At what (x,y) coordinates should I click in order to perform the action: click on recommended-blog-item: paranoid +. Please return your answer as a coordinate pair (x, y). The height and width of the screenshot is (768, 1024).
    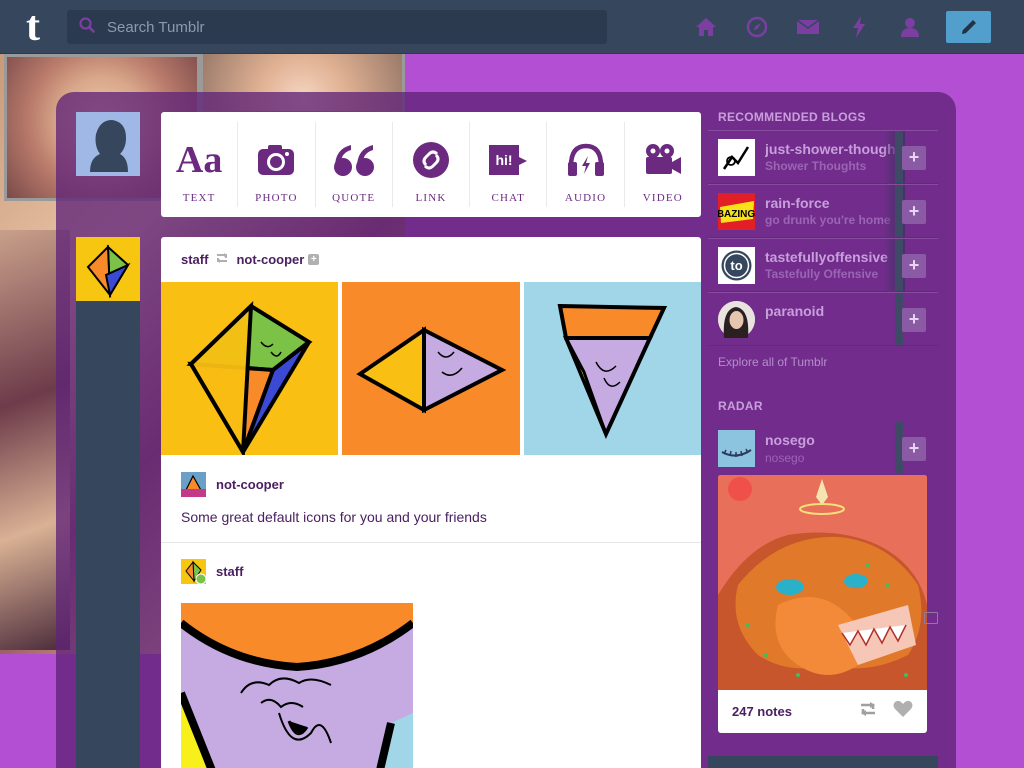
    Looking at the image, I should click on (823, 319).